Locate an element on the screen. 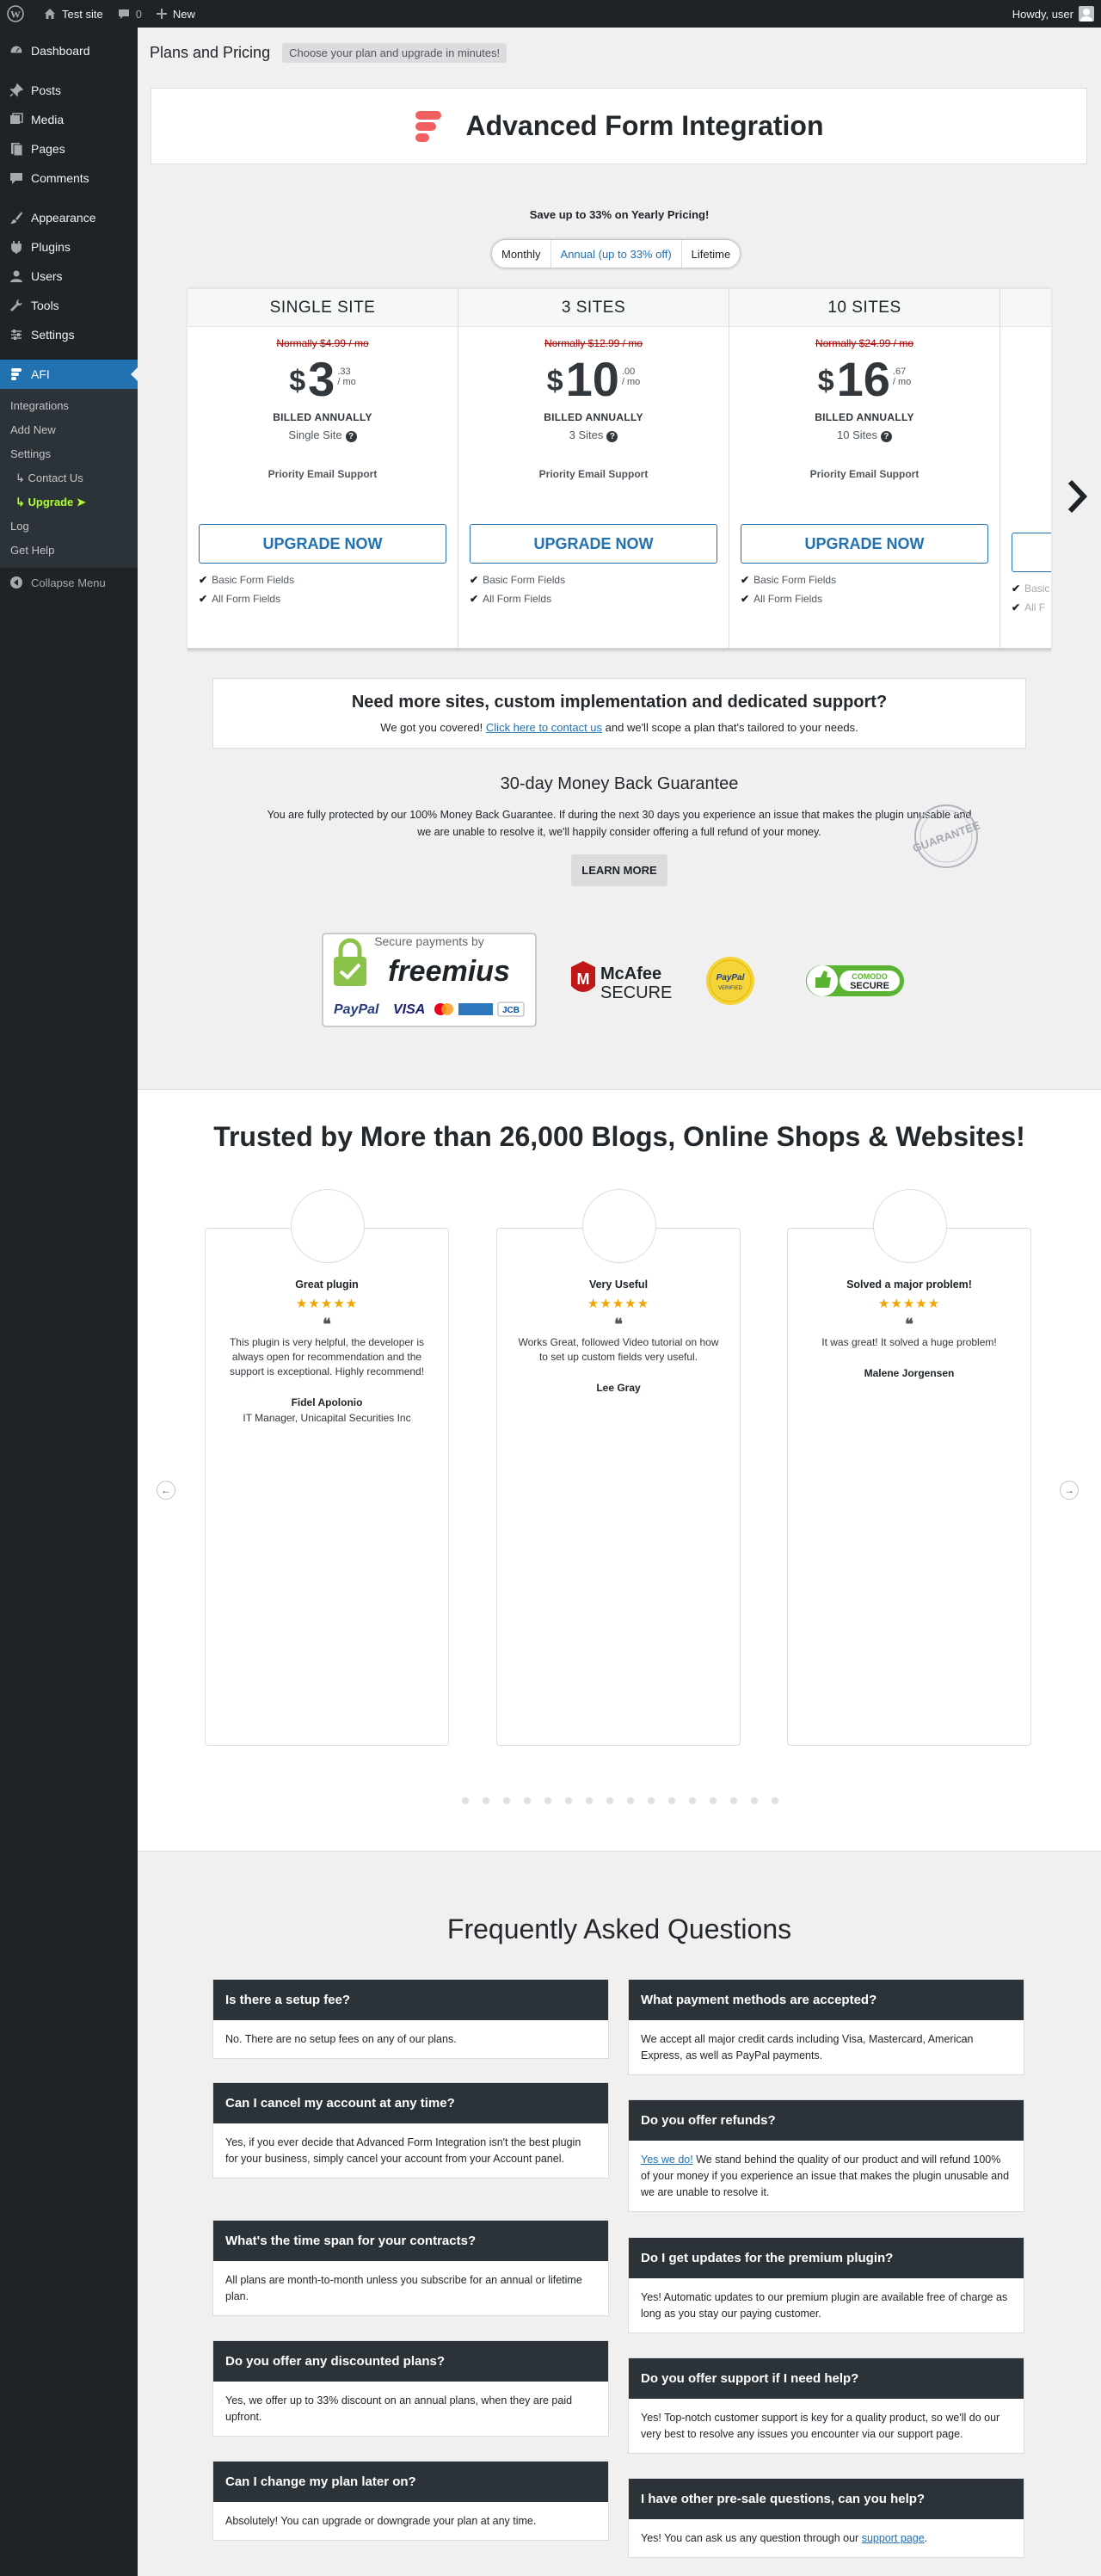  menu-comments: Comments is located at coordinates (69, 178).